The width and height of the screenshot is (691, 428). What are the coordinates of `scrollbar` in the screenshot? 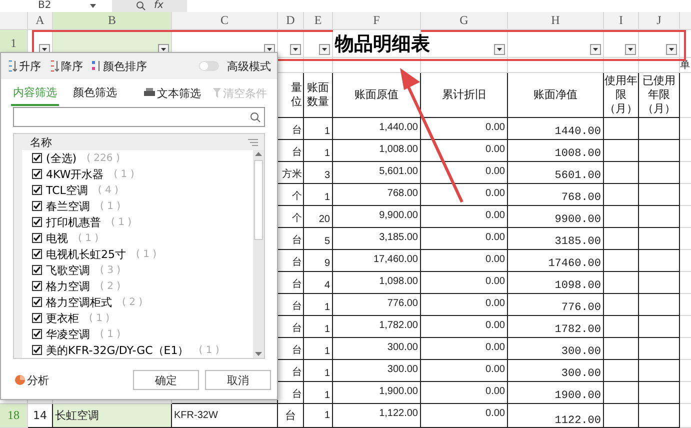 It's located at (258, 254).